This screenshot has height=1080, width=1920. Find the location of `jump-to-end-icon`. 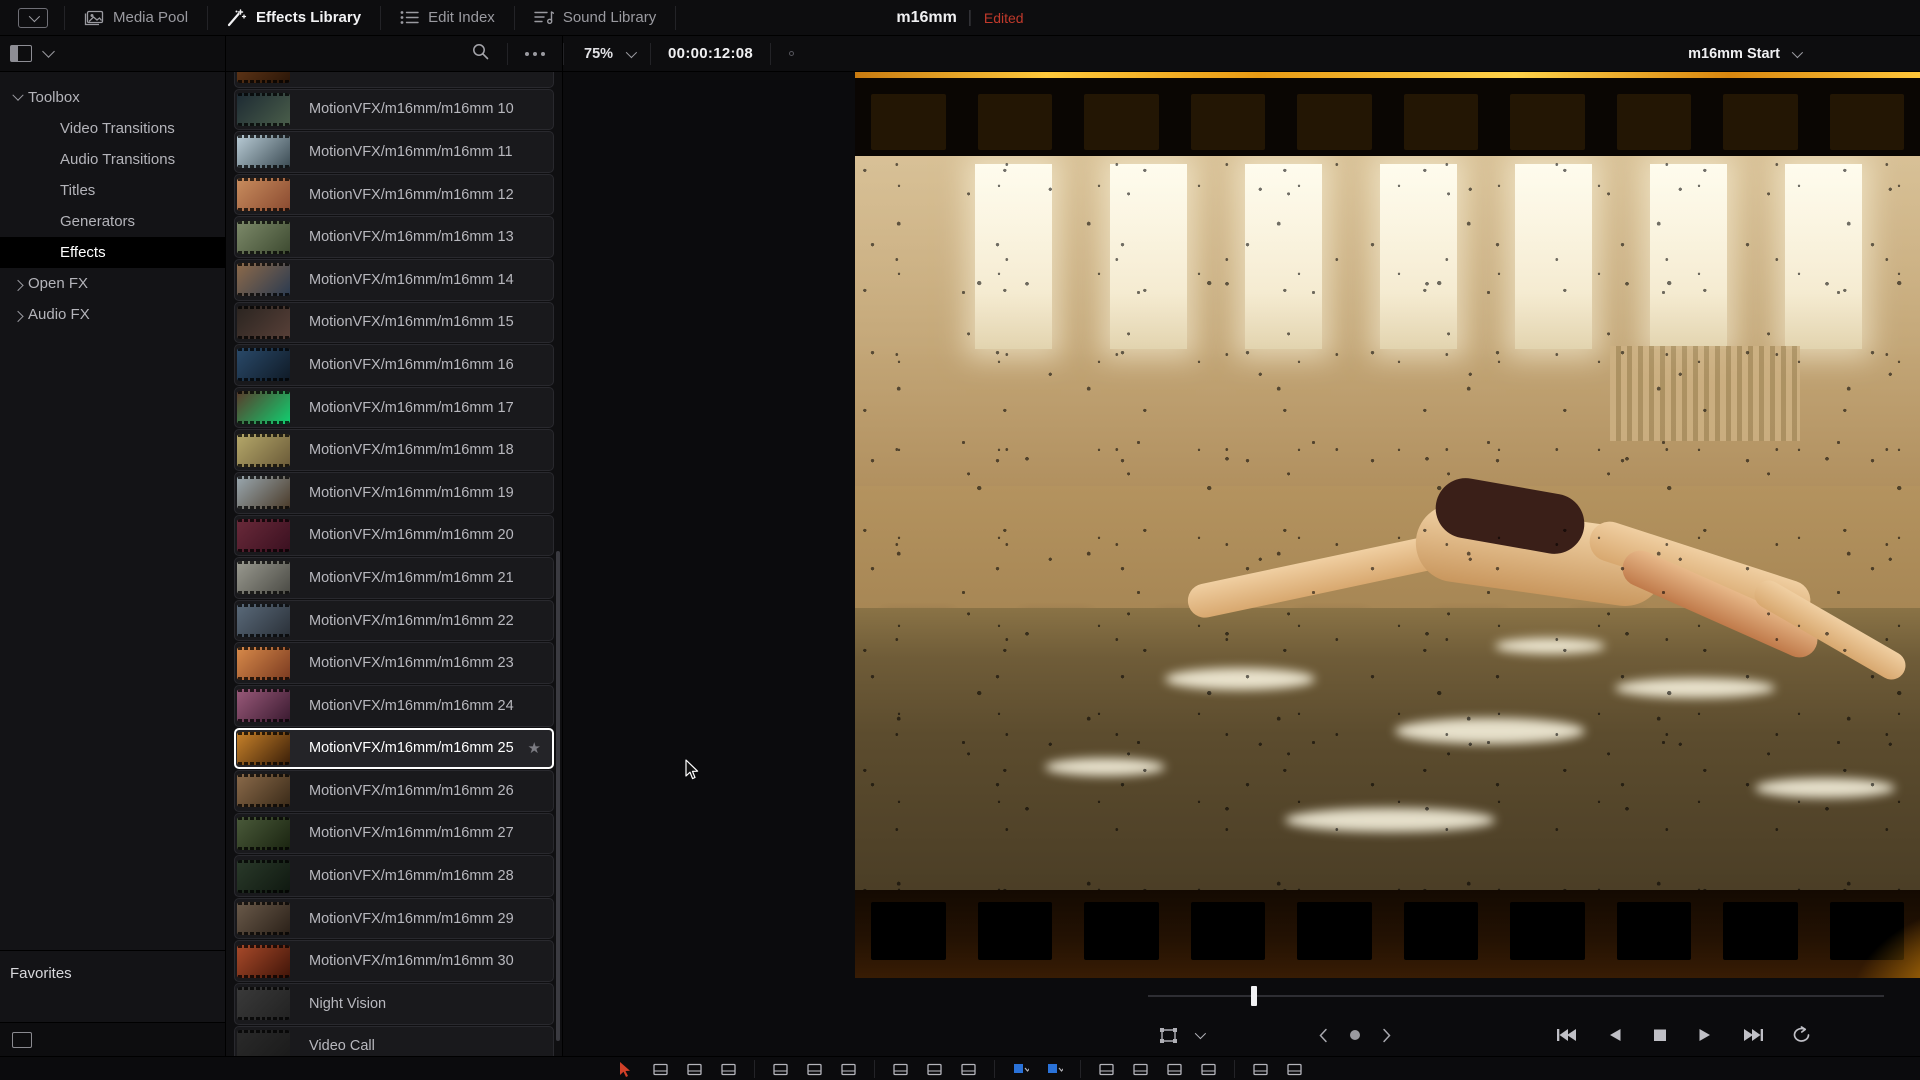

jump-to-end-icon is located at coordinates (1752, 1035).